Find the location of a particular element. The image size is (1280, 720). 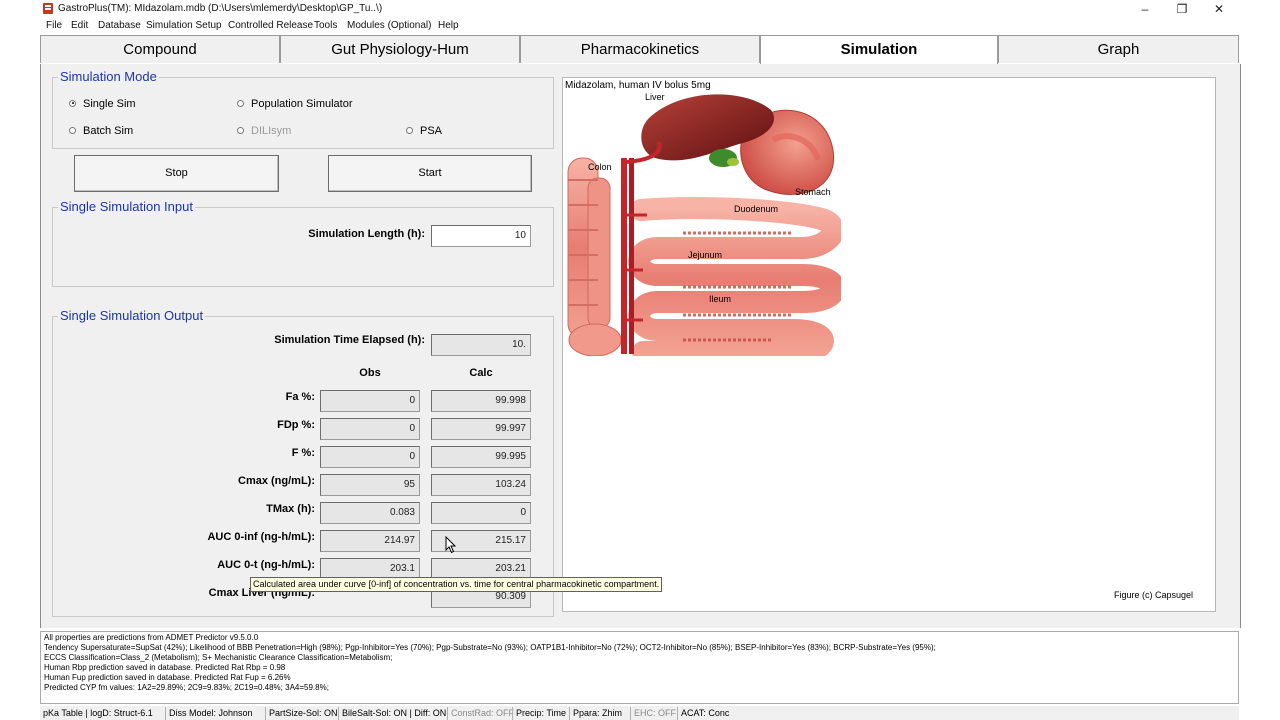

menu-file: File is located at coordinates (54, 25).